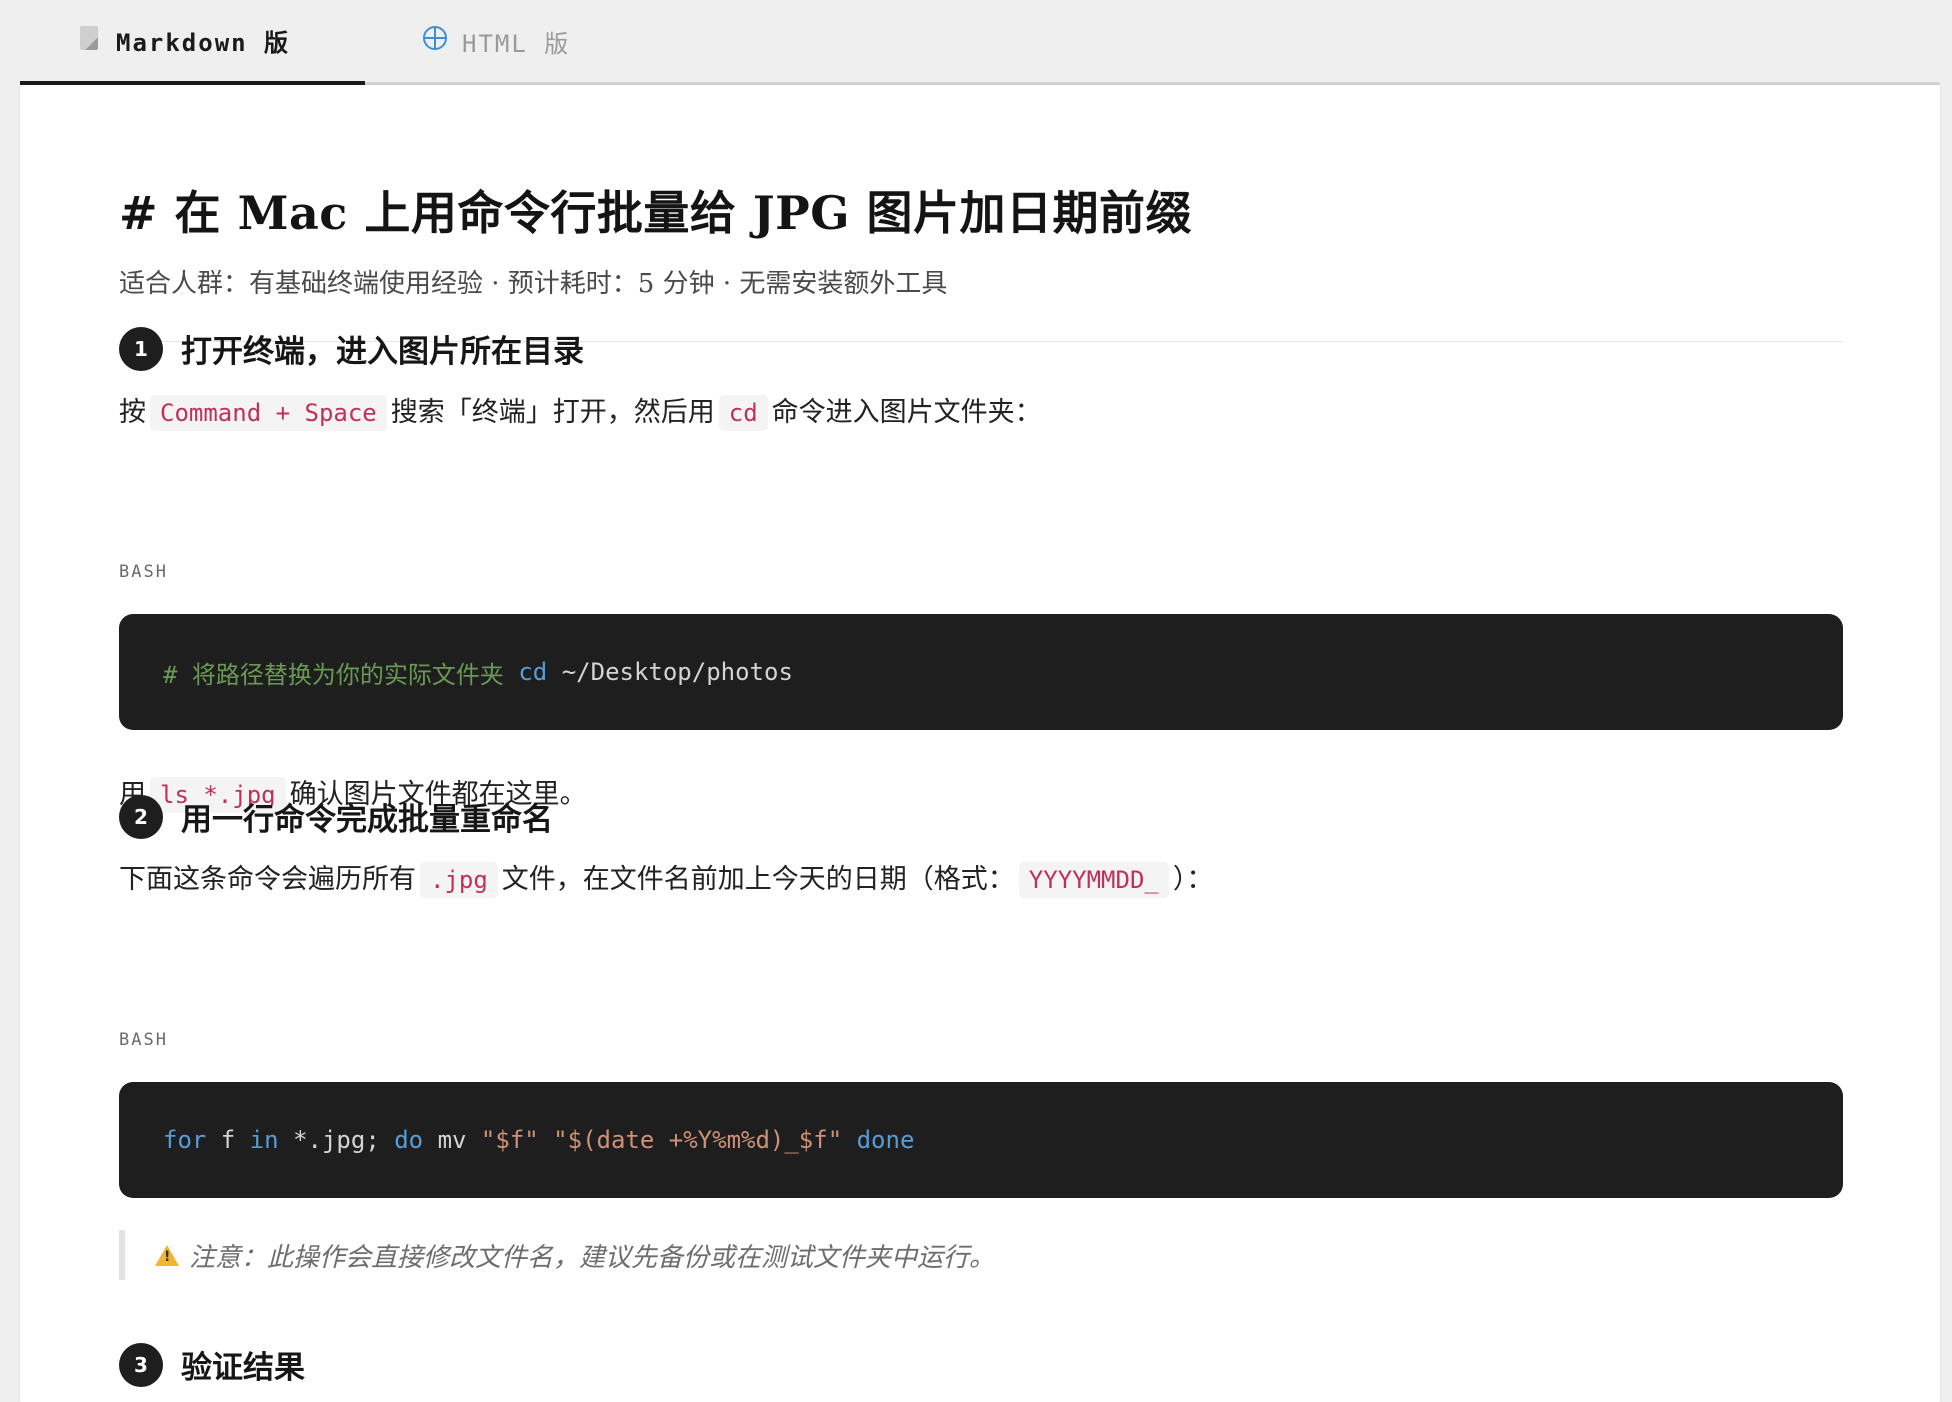  What do you see at coordinates (452, 1140) in the screenshot?
I see `code-text: mv` at bounding box center [452, 1140].